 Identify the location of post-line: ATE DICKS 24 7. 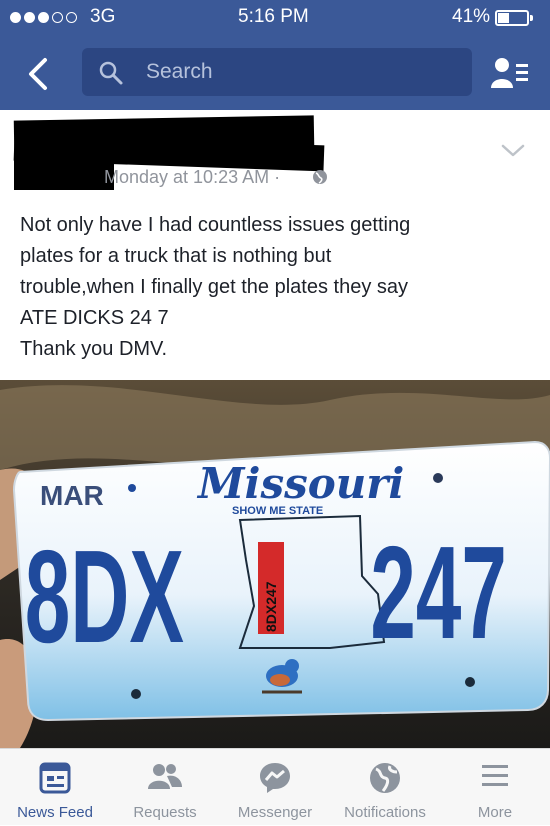
(94, 318).